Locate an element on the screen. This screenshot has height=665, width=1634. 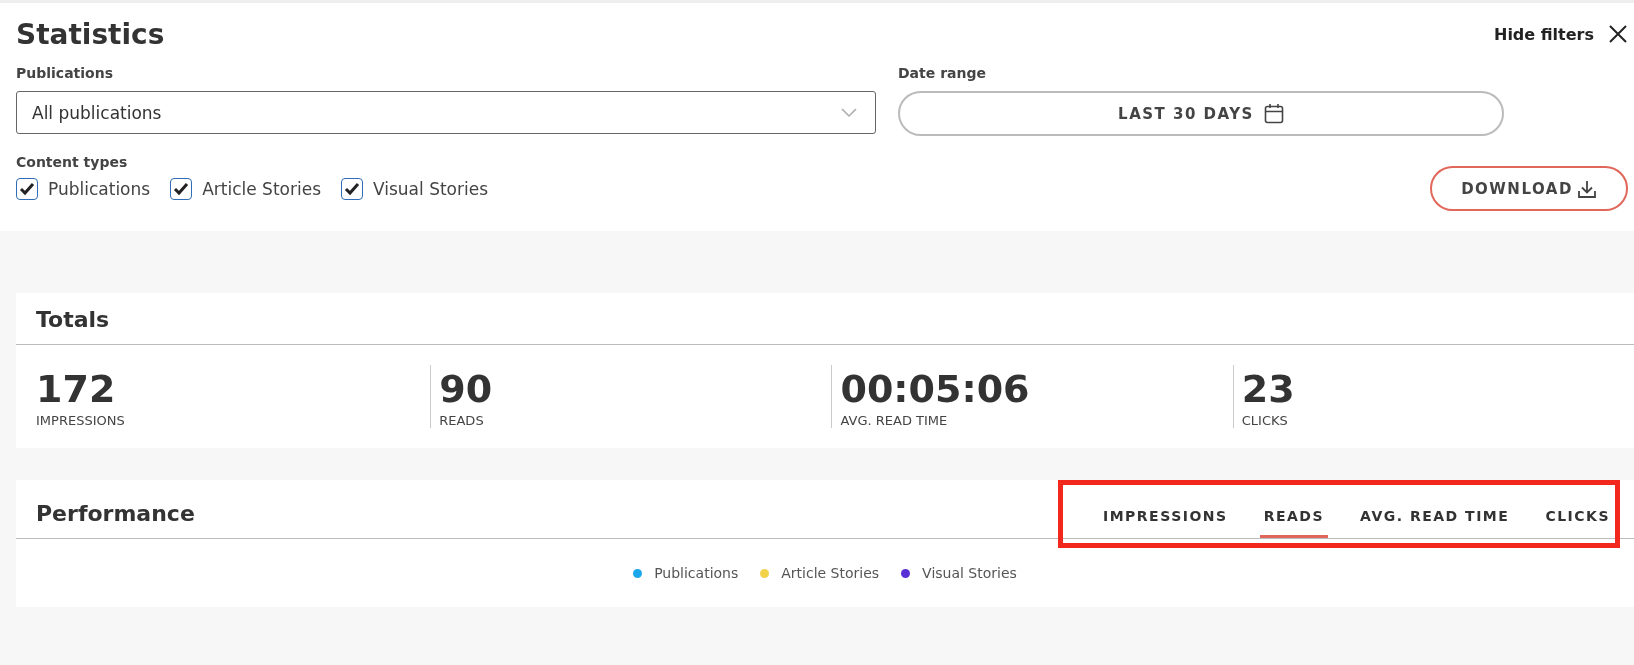
stat-label: READS is located at coordinates (462, 420).